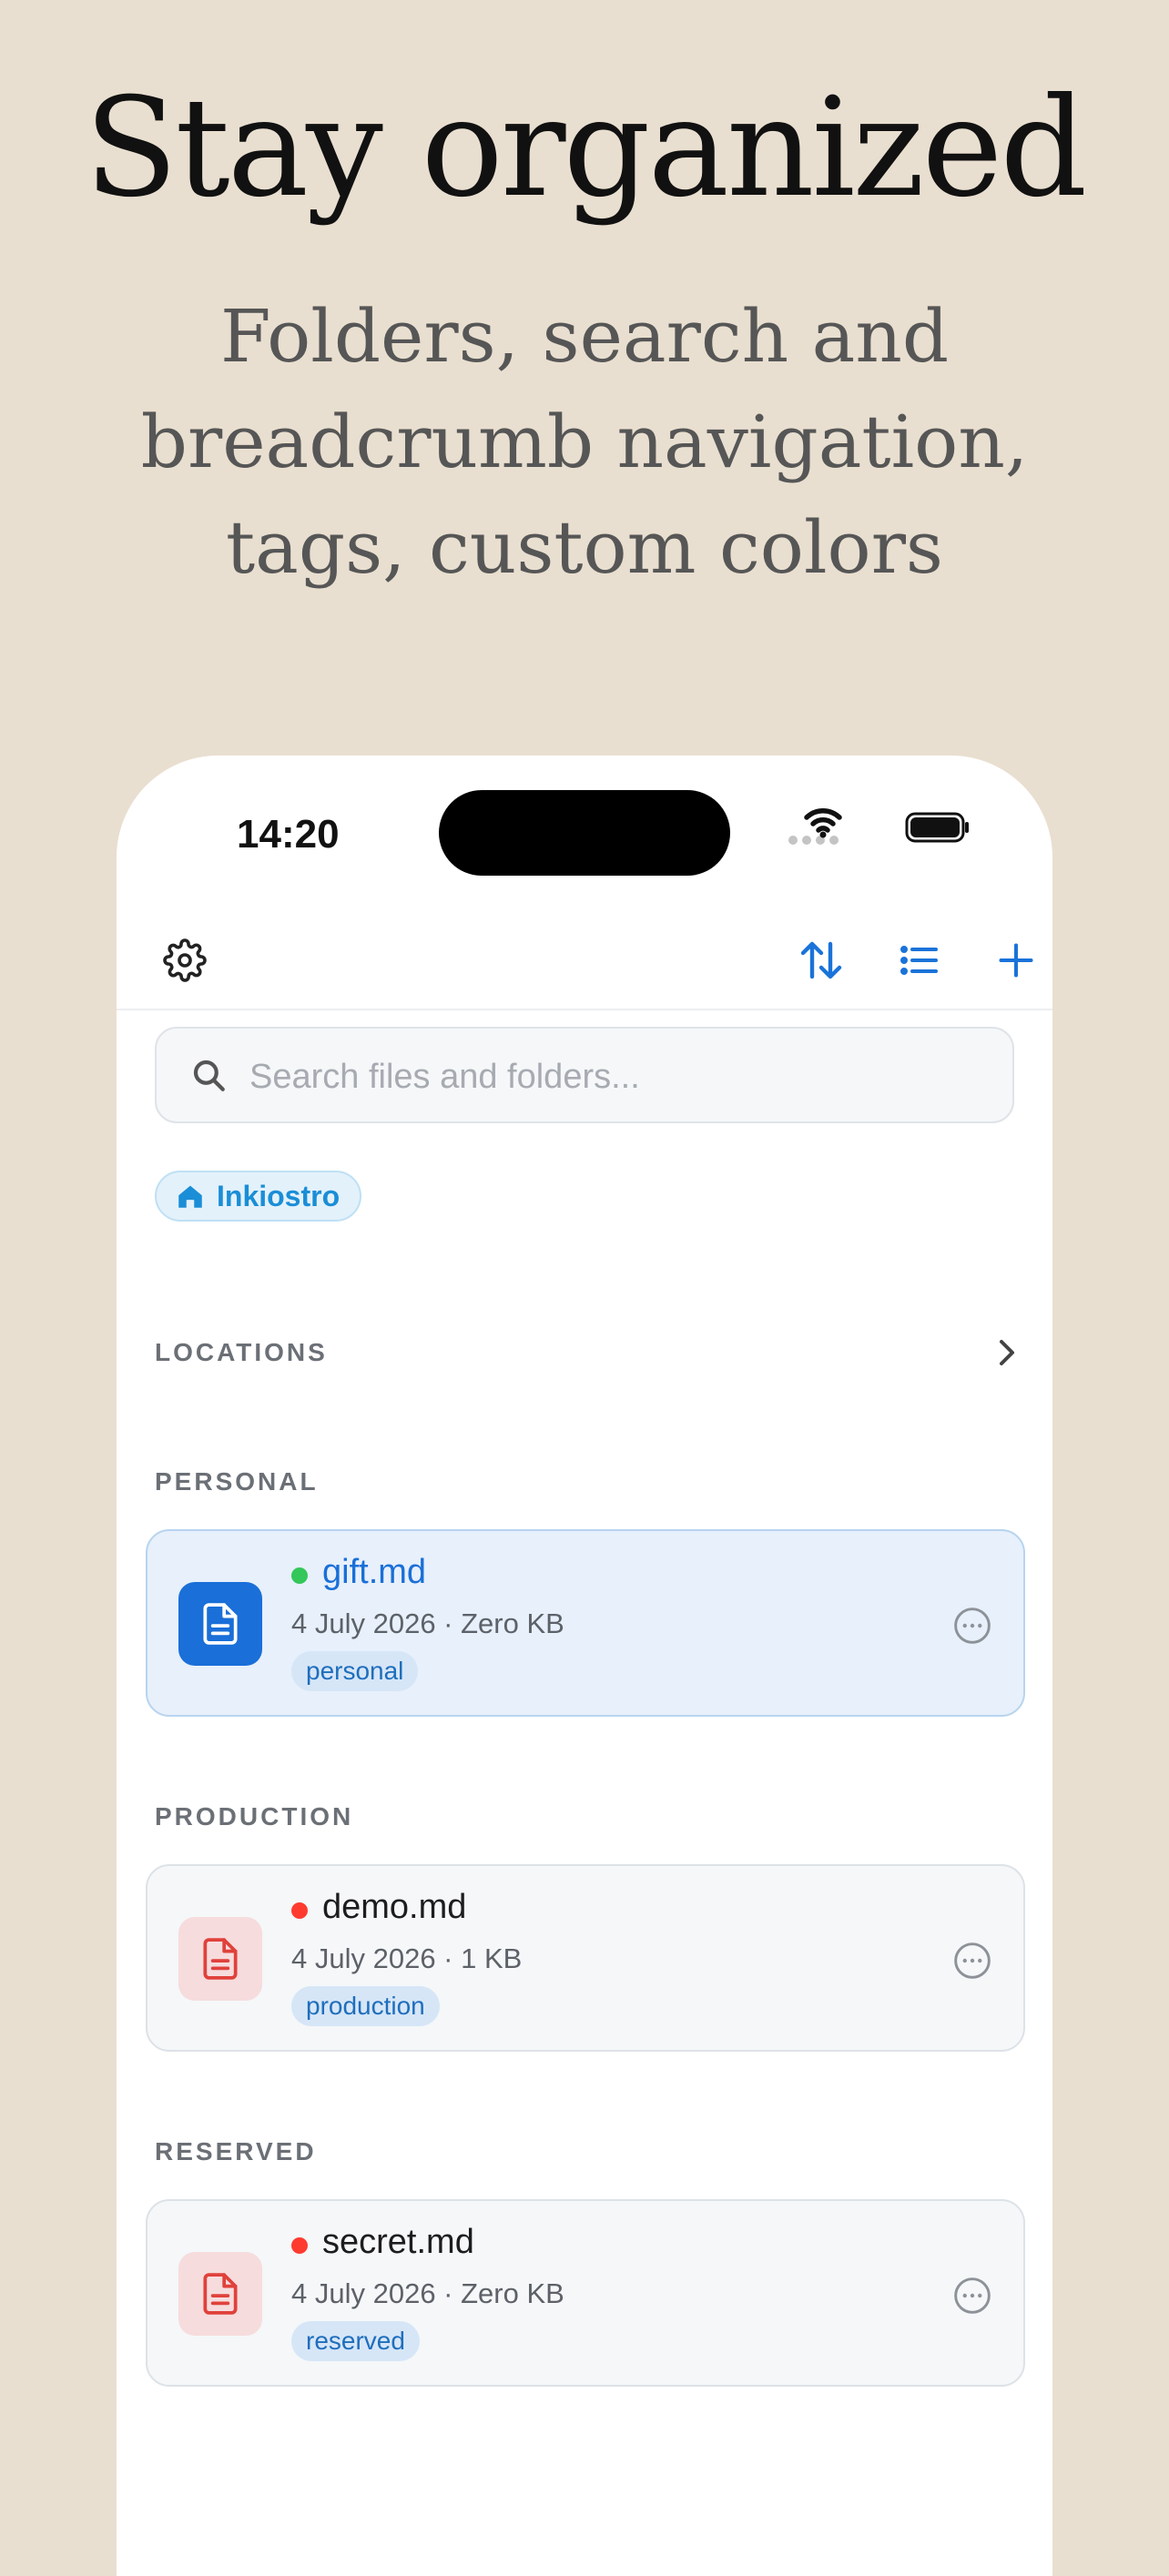 Image resolution: width=1169 pixels, height=2576 pixels. Describe the element at coordinates (209, 1075) in the screenshot. I see `search-icon` at that location.